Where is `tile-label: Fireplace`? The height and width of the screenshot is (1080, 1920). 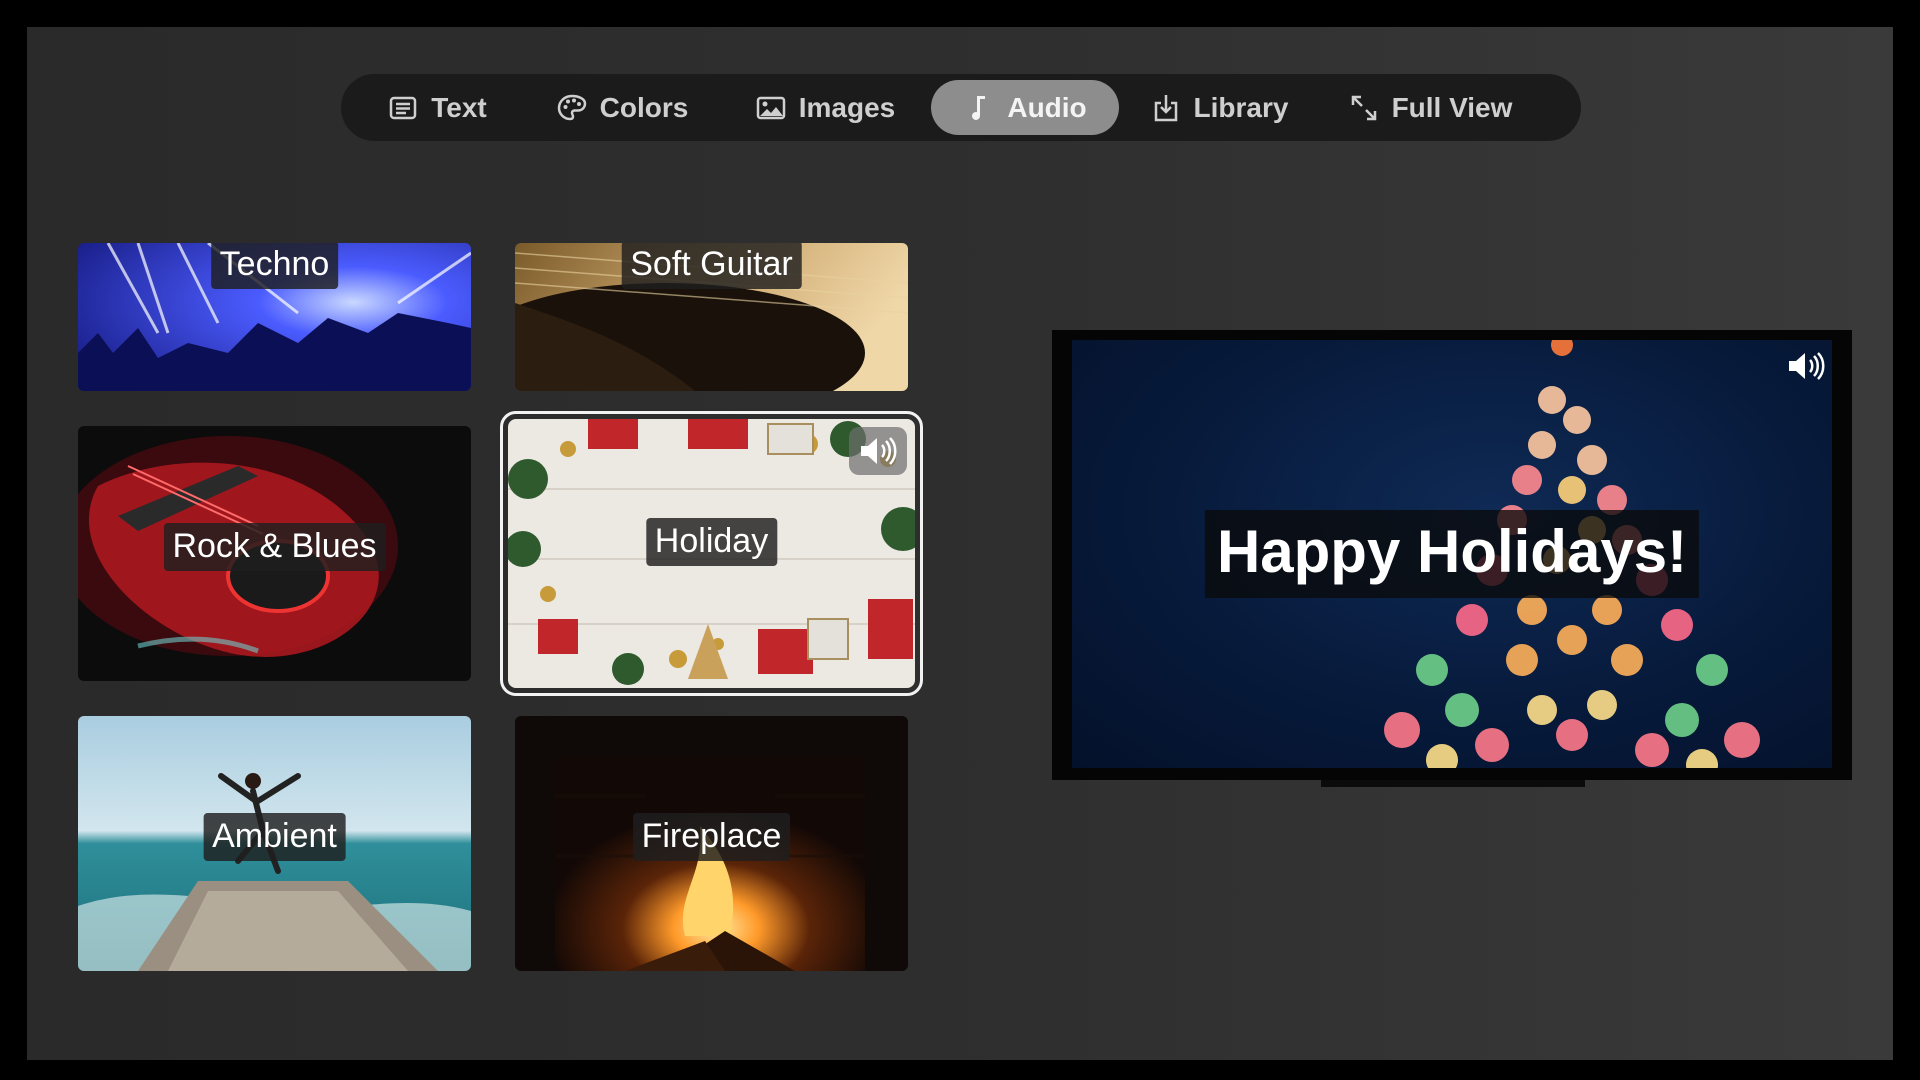
tile-label: Fireplace is located at coordinates (711, 837).